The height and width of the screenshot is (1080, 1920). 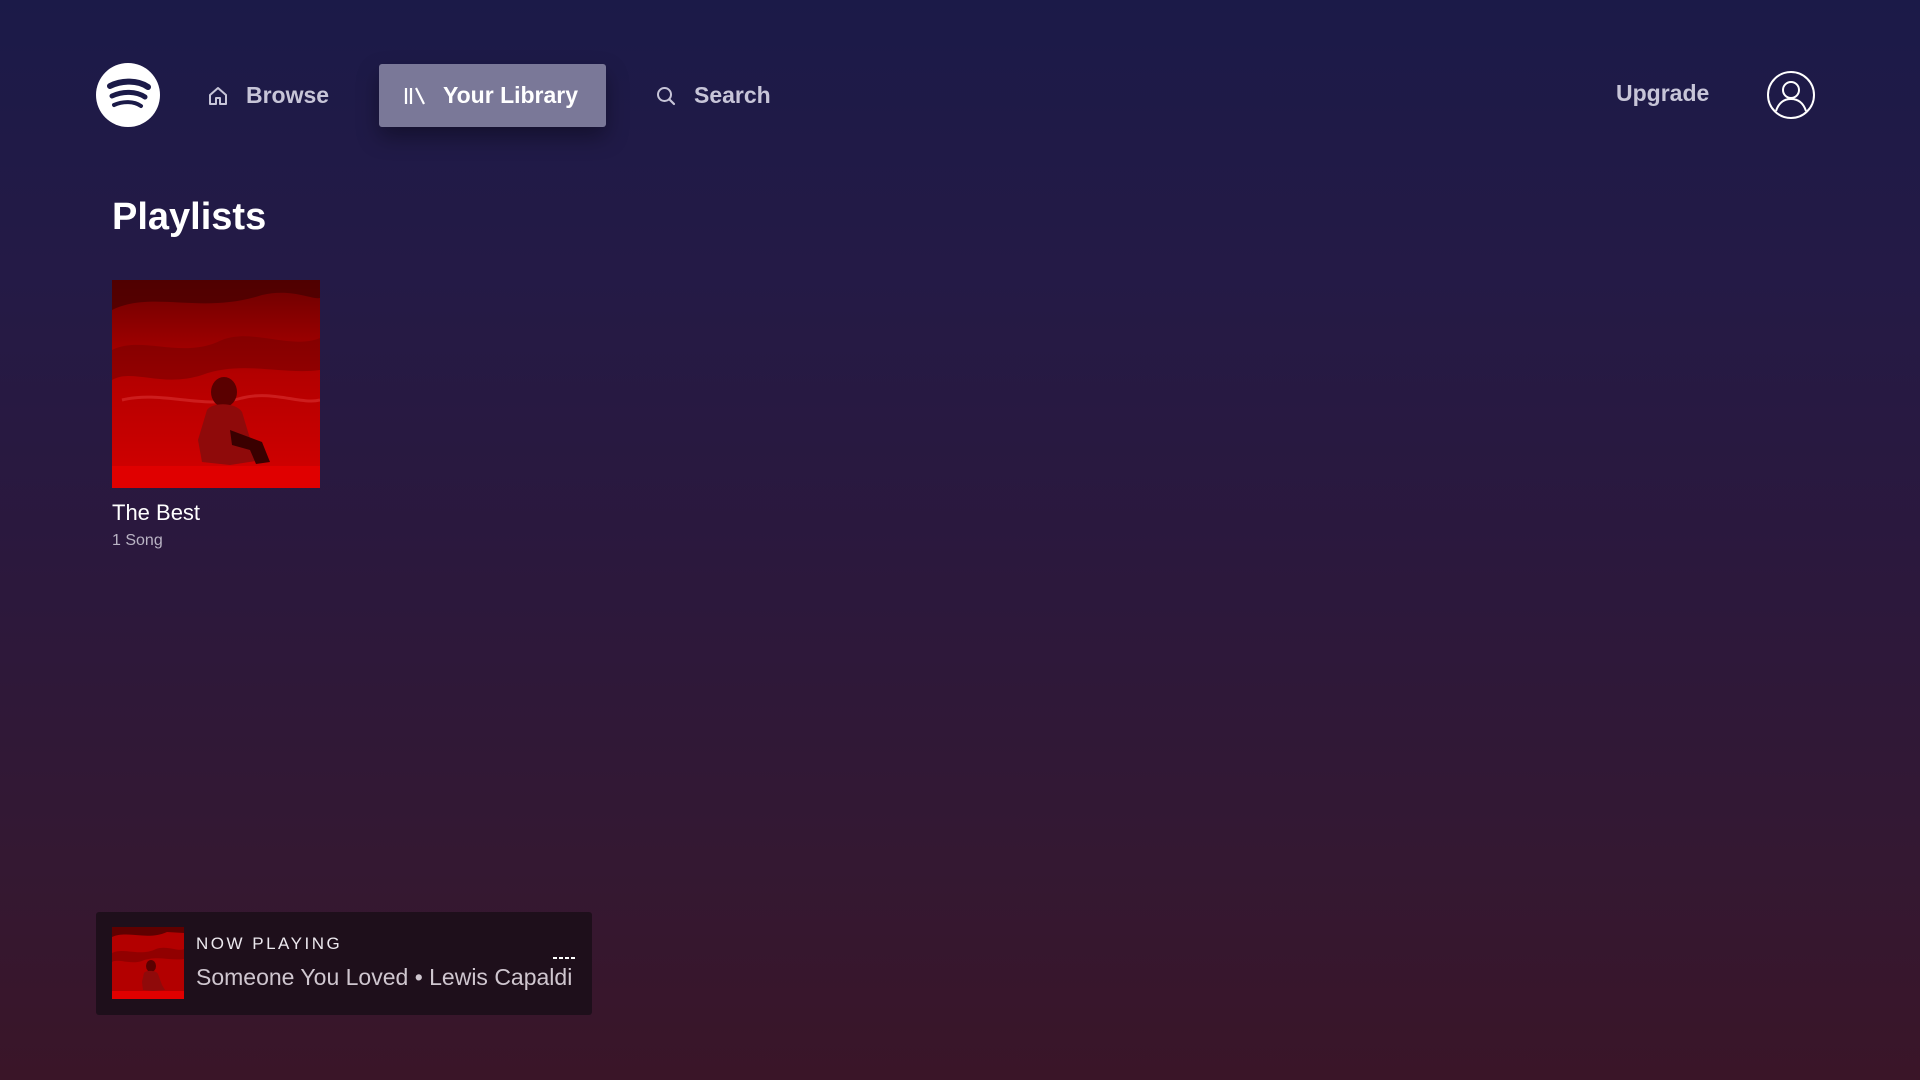 I want to click on playlist-cover-art, so click(x=216, y=384).